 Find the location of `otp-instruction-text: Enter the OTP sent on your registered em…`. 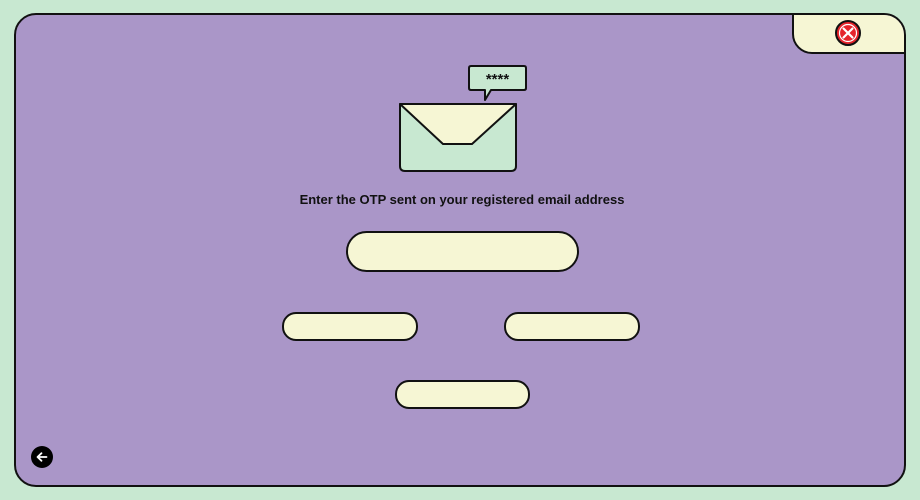

otp-instruction-text: Enter the OTP sent on your registered em… is located at coordinates (462, 199).